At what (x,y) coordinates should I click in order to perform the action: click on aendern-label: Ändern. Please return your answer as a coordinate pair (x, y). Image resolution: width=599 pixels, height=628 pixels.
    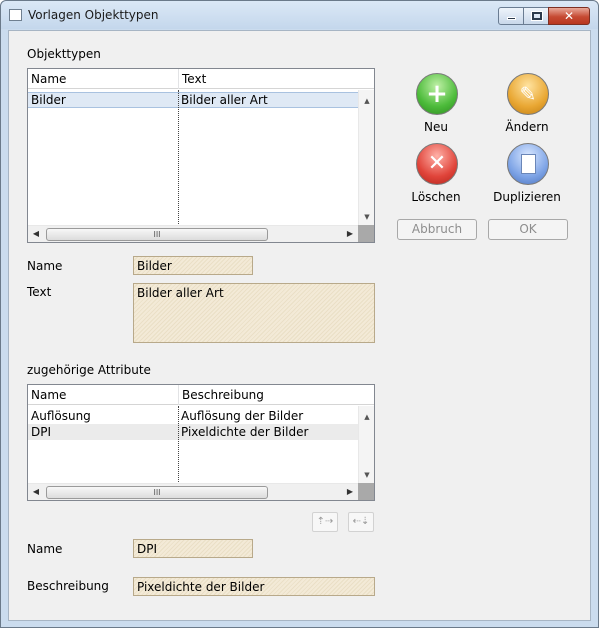
    Looking at the image, I should click on (527, 127).